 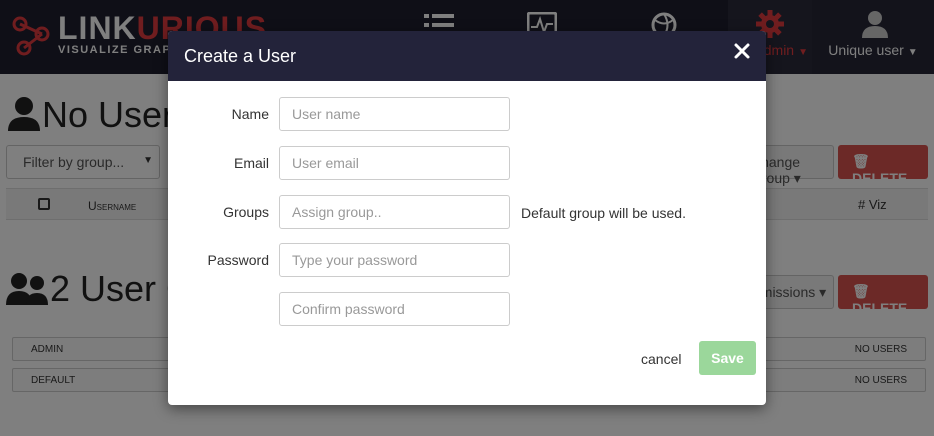 What do you see at coordinates (238, 260) in the screenshot?
I see `password-label: Password` at bounding box center [238, 260].